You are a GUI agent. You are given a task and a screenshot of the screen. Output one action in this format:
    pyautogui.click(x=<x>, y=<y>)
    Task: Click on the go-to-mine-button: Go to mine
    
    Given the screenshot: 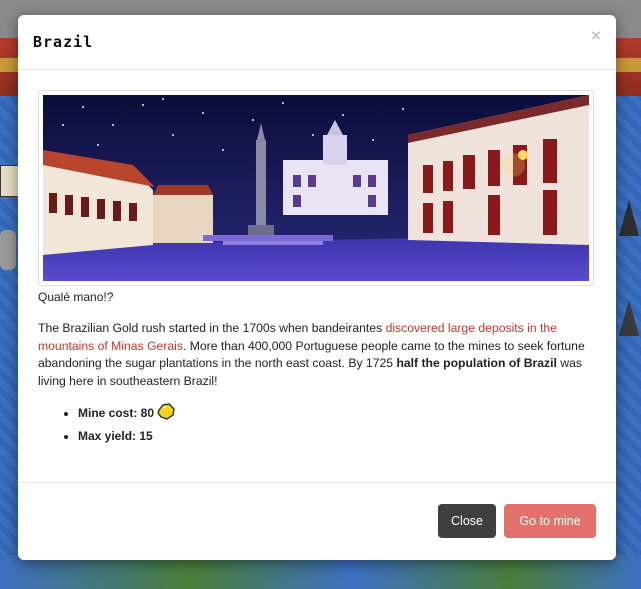 What is the action you would take?
    pyautogui.click(x=550, y=521)
    